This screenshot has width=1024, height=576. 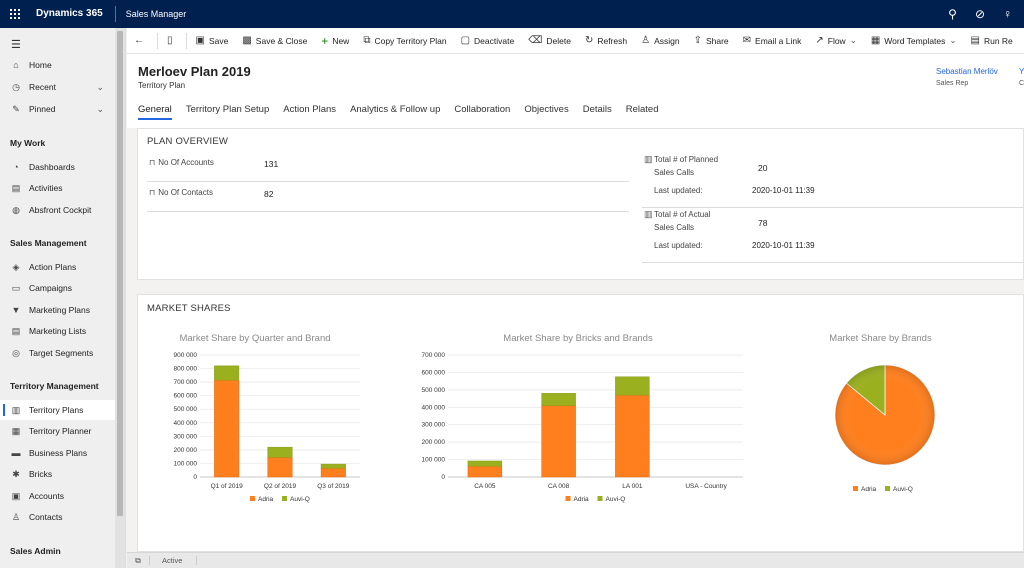 What do you see at coordinates (58, 167) in the screenshot?
I see `sidebar-item-dashboards: ◔ Dashboards` at bounding box center [58, 167].